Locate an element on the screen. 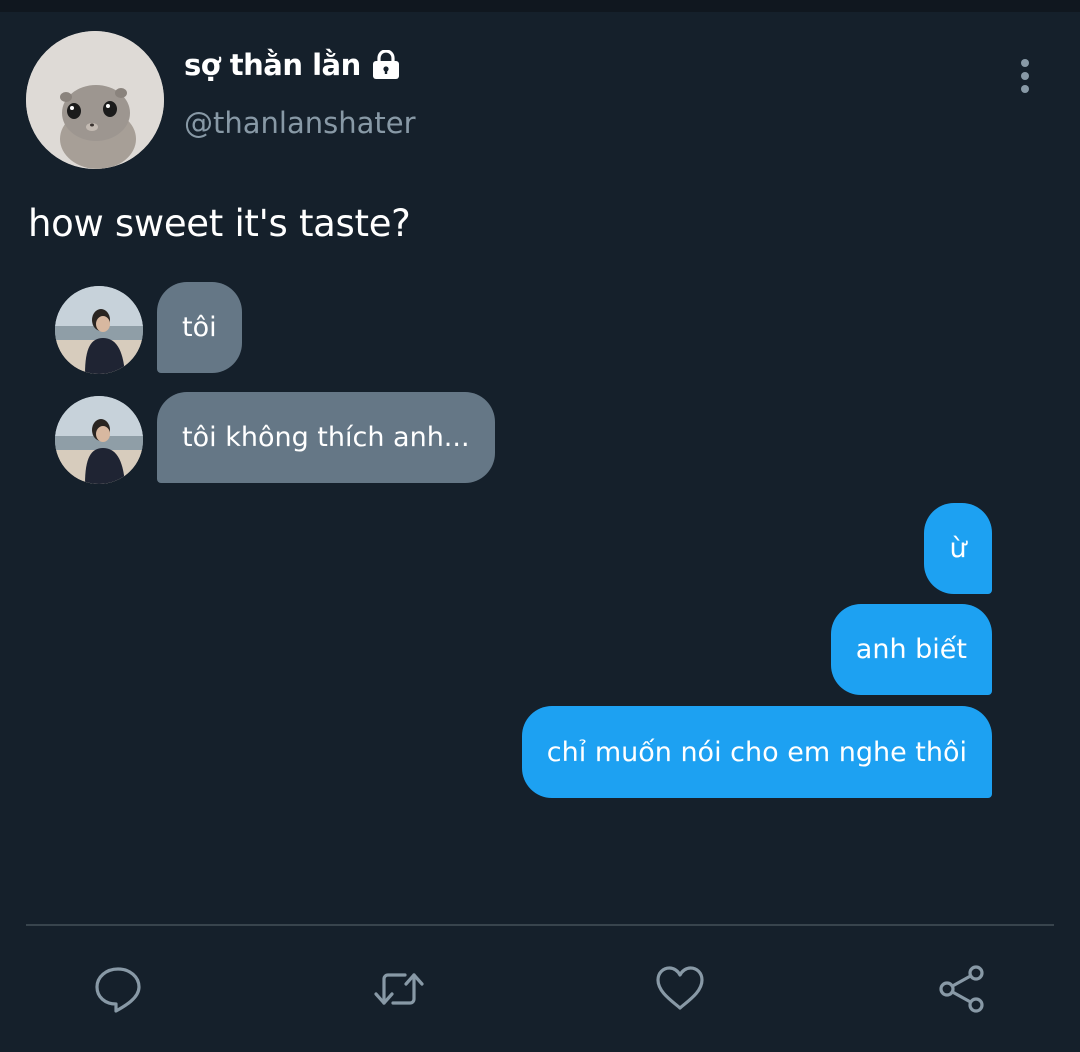  message-text: ừ is located at coordinates (958, 548).